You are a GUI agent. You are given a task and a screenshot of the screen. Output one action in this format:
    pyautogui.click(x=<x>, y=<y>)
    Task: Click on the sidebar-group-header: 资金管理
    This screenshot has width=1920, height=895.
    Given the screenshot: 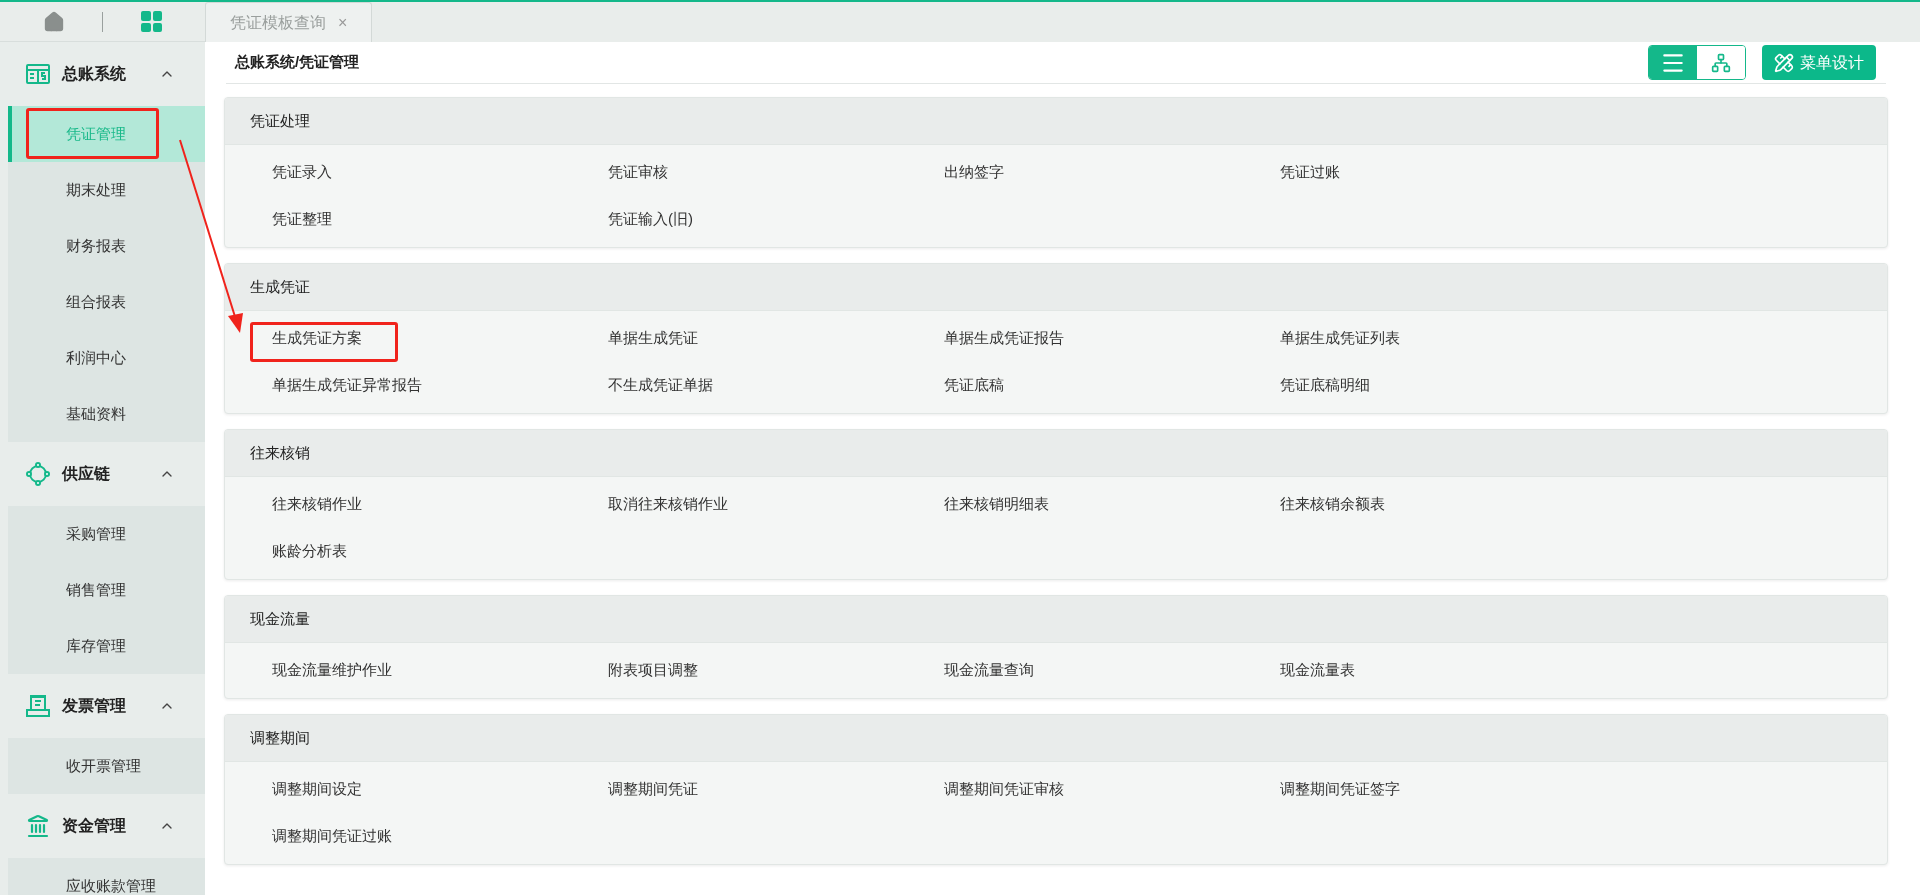 What is the action you would take?
    pyautogui.click(x=102, y=826)
    